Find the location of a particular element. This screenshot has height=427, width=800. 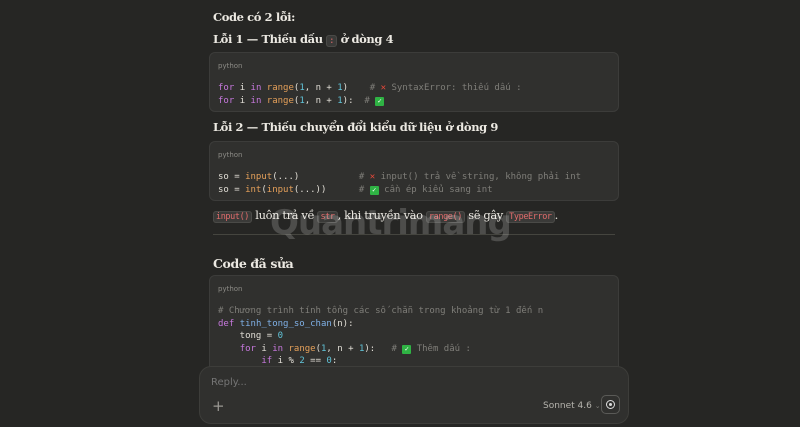

inline-code: : is located at coordinates (331, 41).